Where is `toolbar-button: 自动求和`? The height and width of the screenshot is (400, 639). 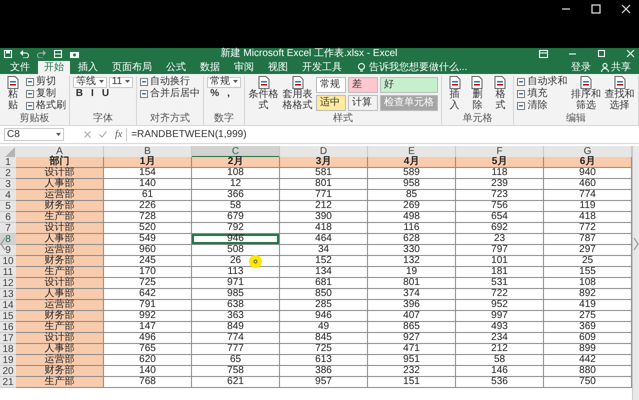
toolbar-button: 自动求和 is located at coordinates (542, 82).